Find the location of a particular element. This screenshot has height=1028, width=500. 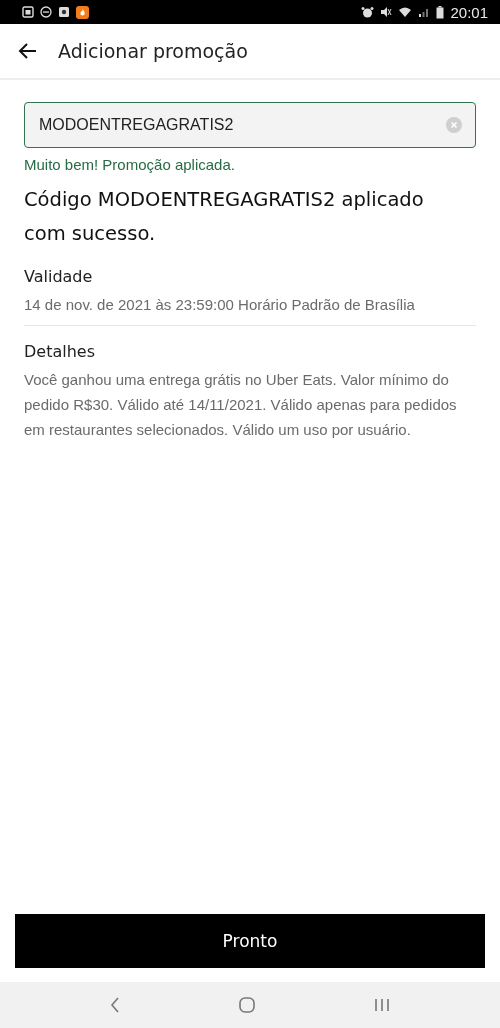

arrow-left-icon is located at coordinates (28, 51).